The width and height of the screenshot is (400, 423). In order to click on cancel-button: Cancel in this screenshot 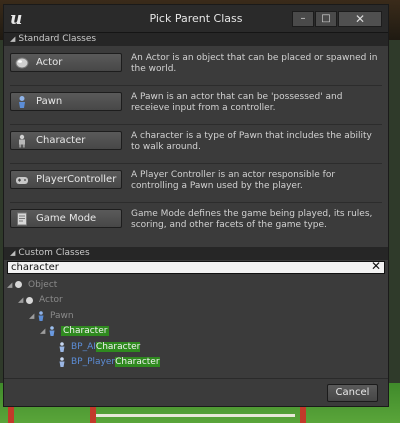, I will do `click(352, 393)`.